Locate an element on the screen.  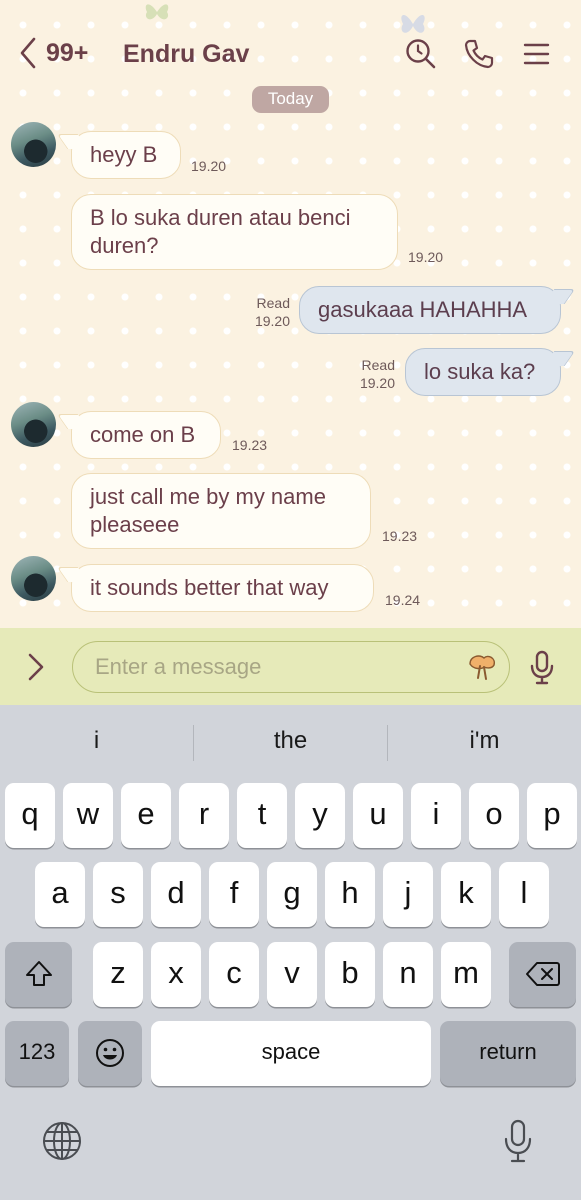
suggestion: i'm is located at coordinates (484, 741).